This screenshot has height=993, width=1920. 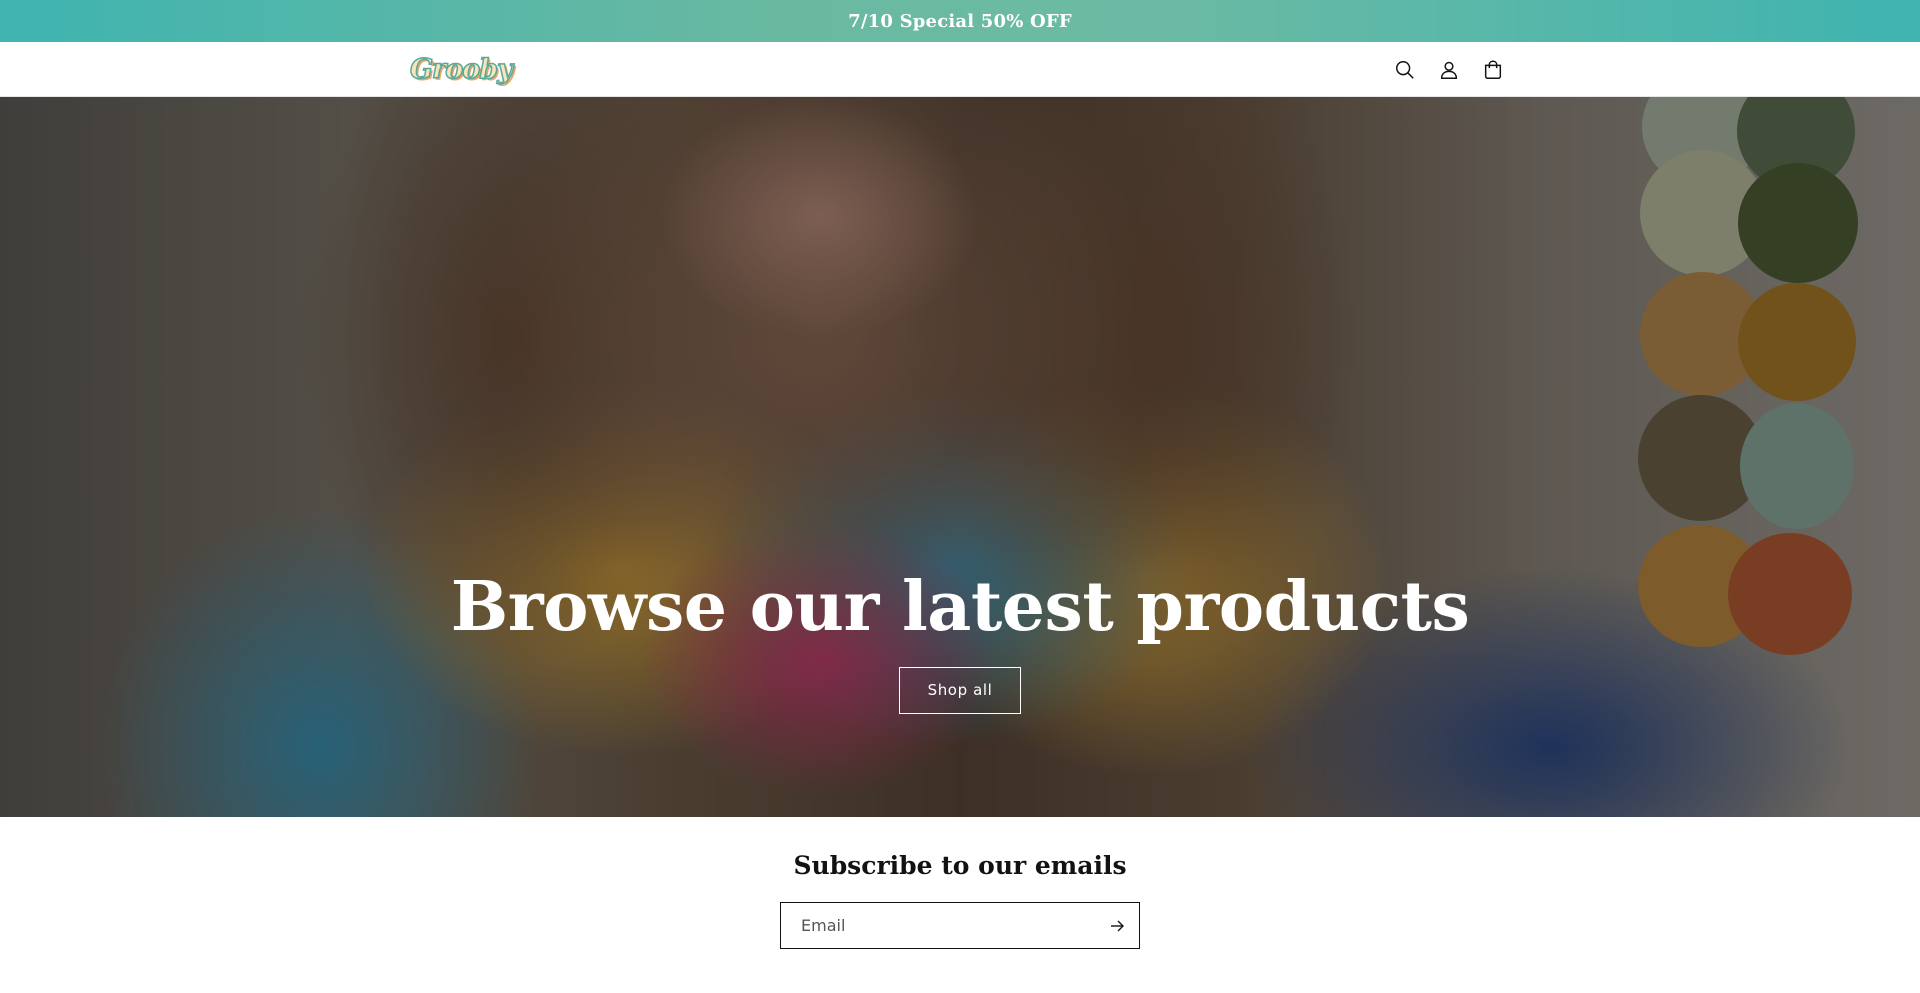 I want to click on arrow-right-icon, so click(x=1117, y=925).